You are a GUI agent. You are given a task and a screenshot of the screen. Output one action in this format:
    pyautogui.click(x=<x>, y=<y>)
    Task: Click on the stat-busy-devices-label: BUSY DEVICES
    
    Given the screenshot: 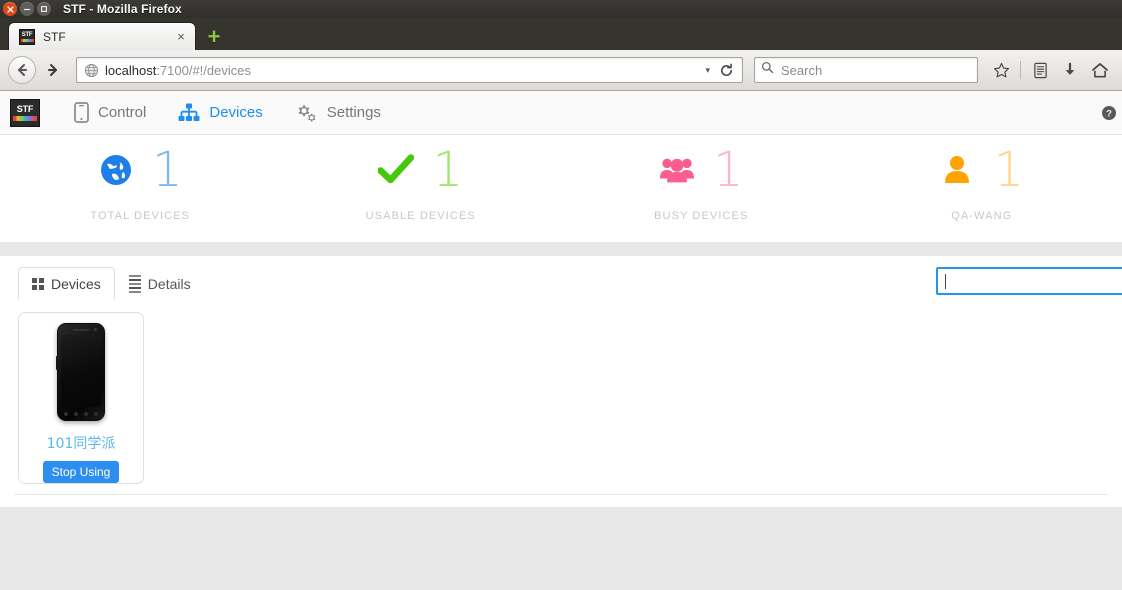 What is the action you would take?
    pyautogui.click(x=701, y=216)
    